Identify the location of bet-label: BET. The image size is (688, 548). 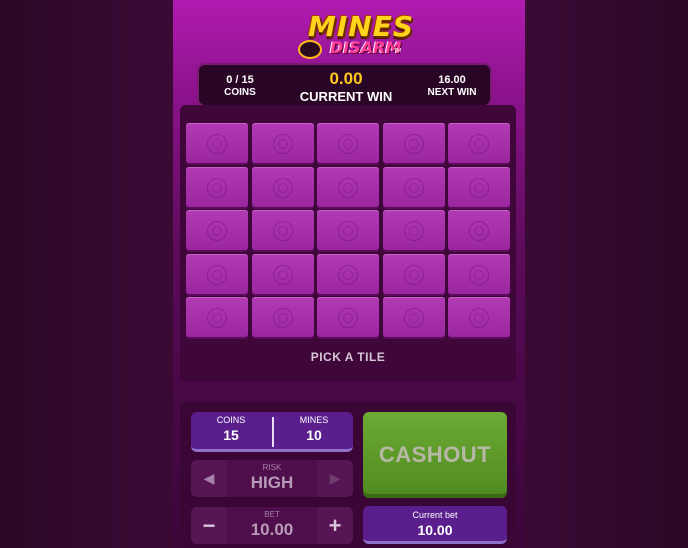
(272, 514).